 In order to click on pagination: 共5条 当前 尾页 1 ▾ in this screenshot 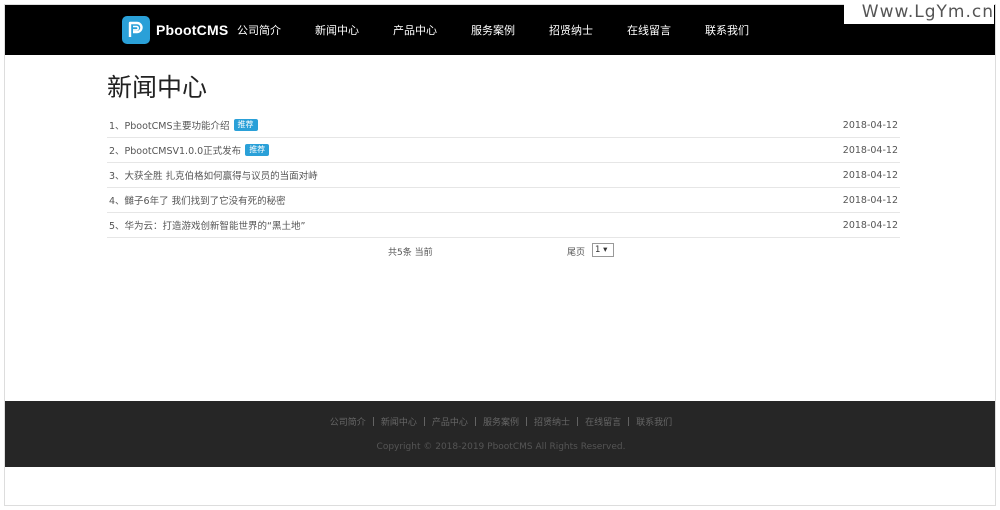, I will do `click(503, 251)`.